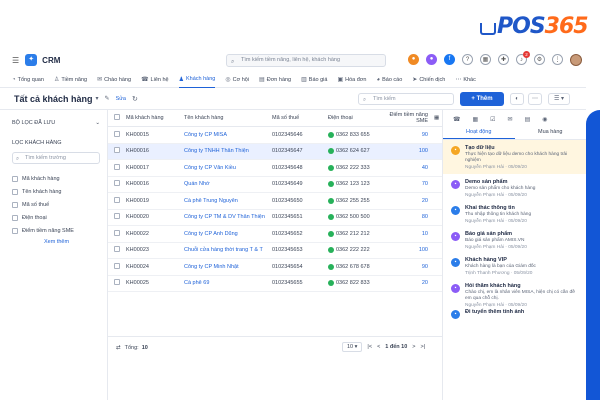 This screenshot has width=600, height=400. Describe the element at coordinates (413, 59) in the screenshot. I see `orange-status-icon: ●` at that location.